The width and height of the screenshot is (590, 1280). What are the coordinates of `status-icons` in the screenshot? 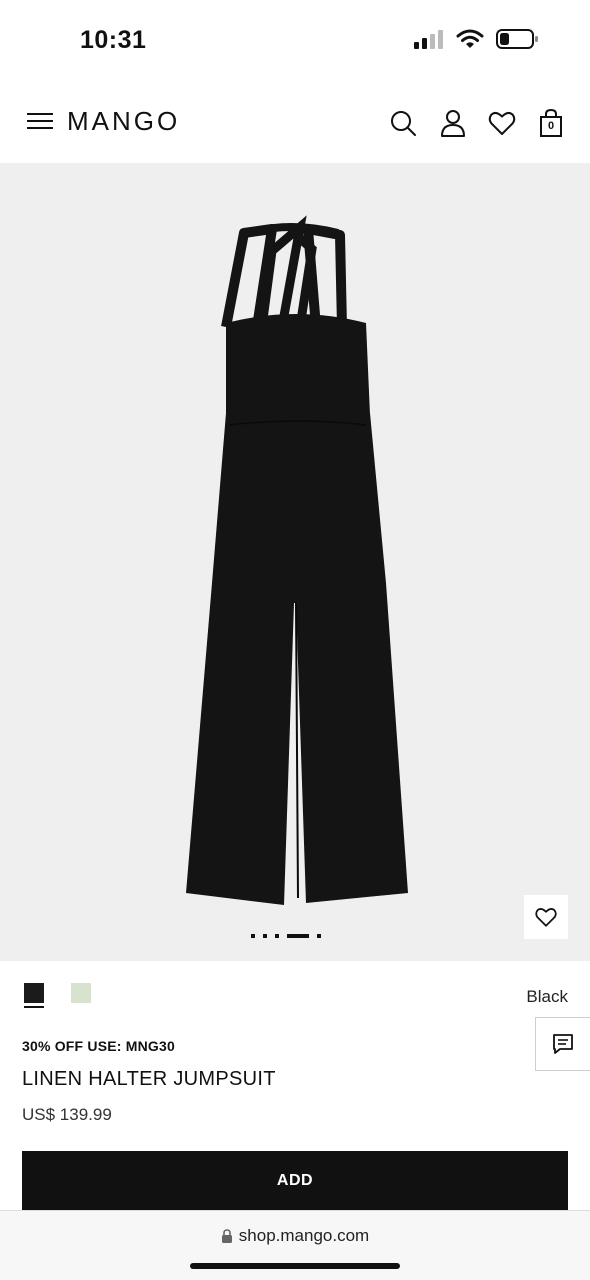 It's located at (477, 39).